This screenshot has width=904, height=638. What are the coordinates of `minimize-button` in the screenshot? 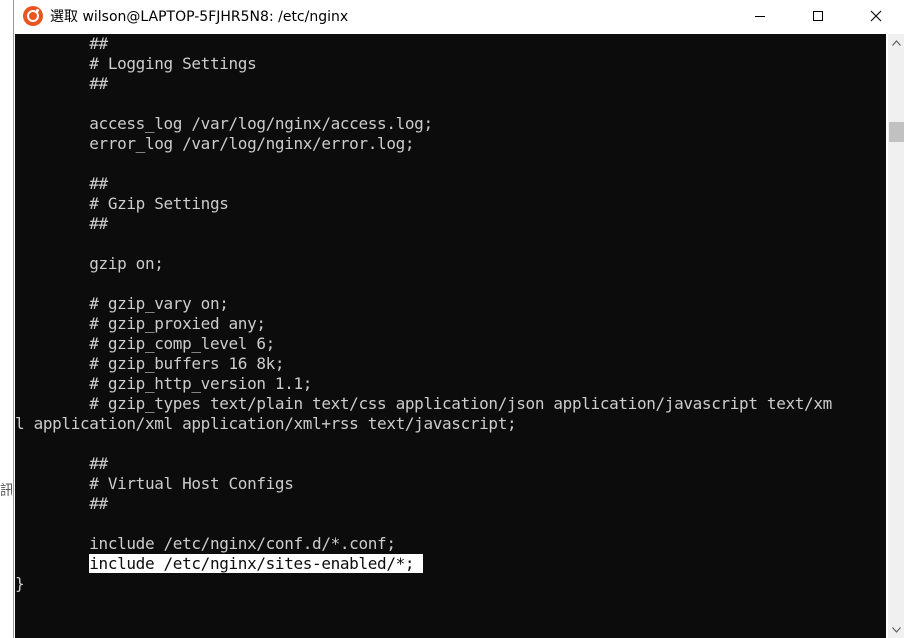 It's located at (760, 16).